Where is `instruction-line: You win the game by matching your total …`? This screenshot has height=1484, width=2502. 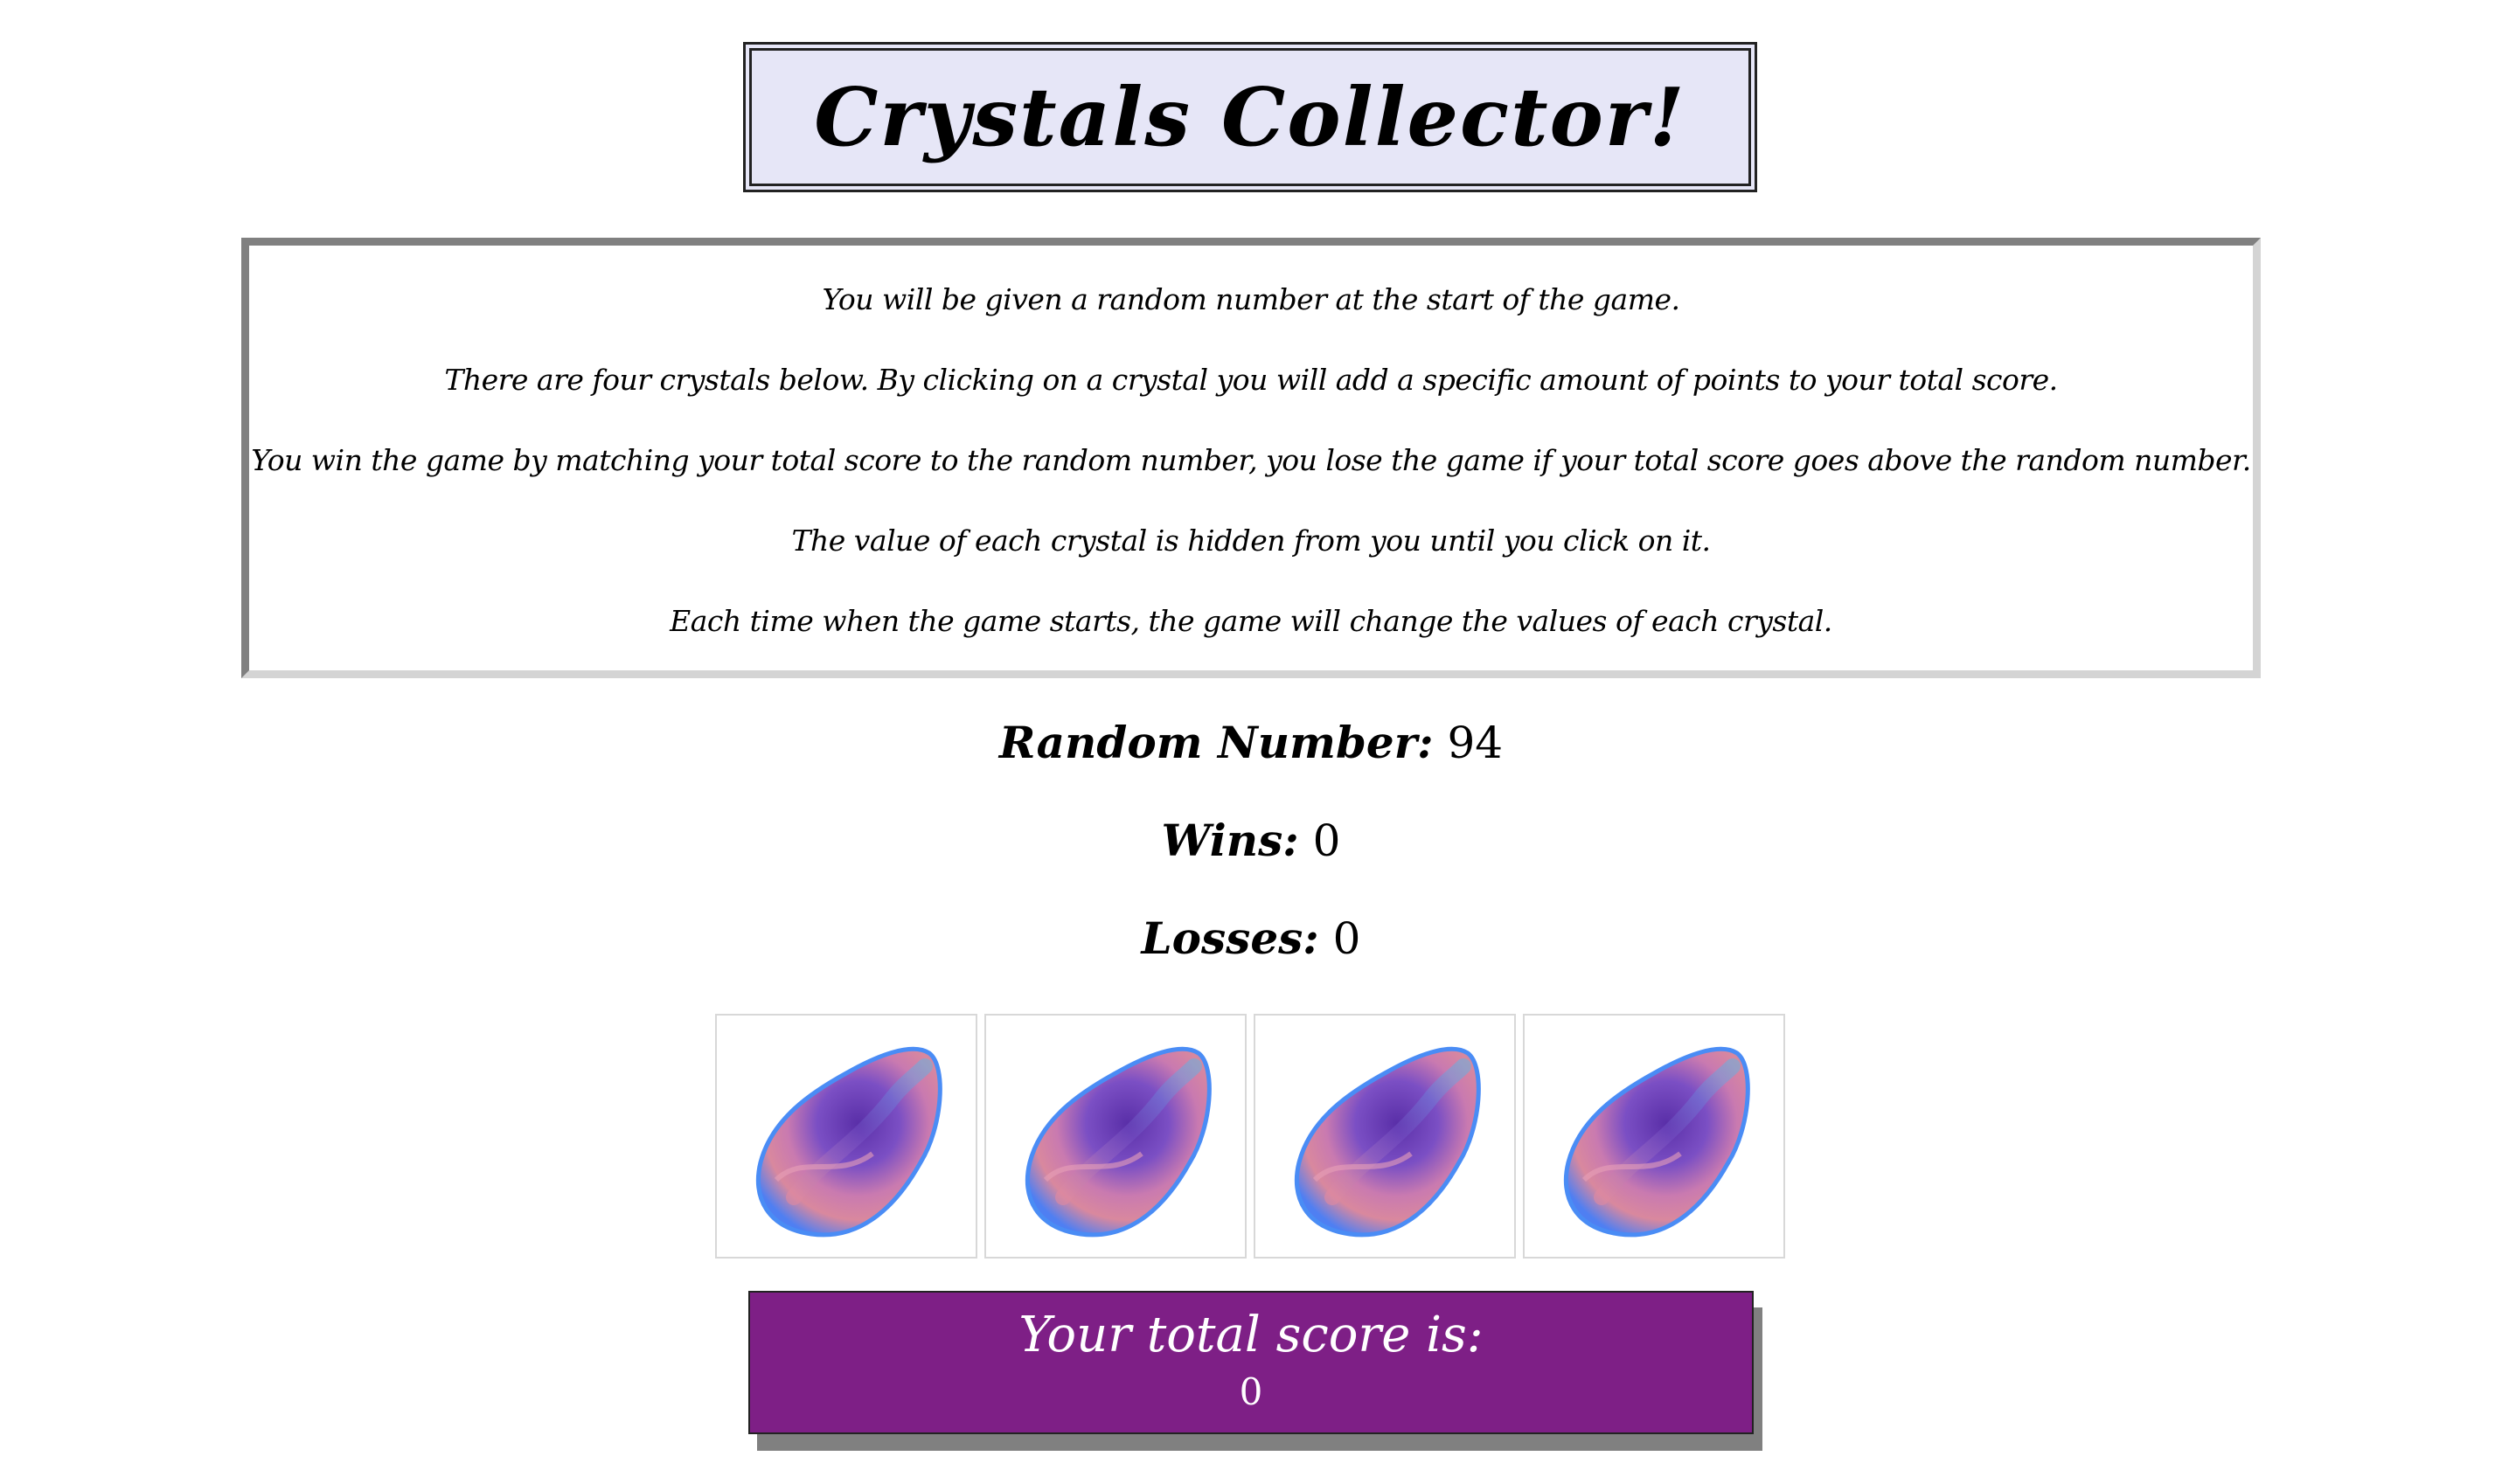 instruction-line: You win the game by matching your total … is located at coordinates (1251, 460).